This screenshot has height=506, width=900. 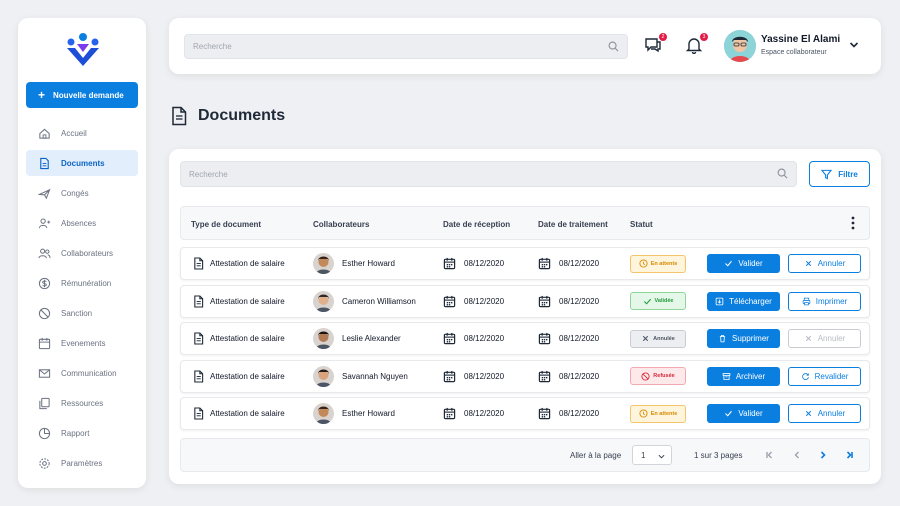 What do you see at coordinates (743, 338) in the screenshot?
I see `primary-action-button: Supprimer` at bounding box center [743, 338].